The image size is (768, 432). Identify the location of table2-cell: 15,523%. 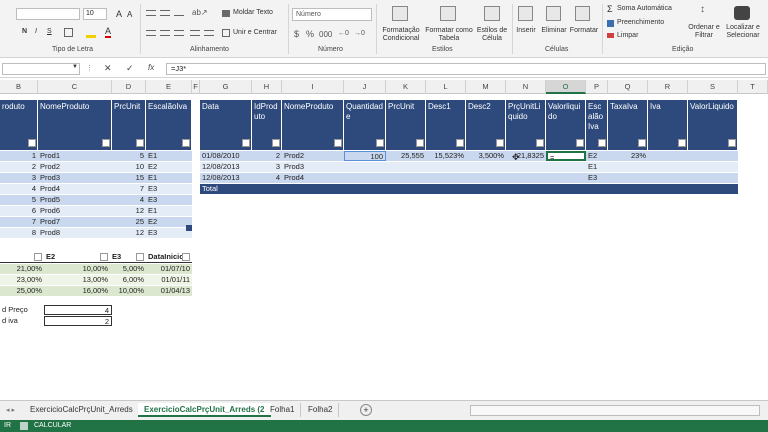
(446, 156).